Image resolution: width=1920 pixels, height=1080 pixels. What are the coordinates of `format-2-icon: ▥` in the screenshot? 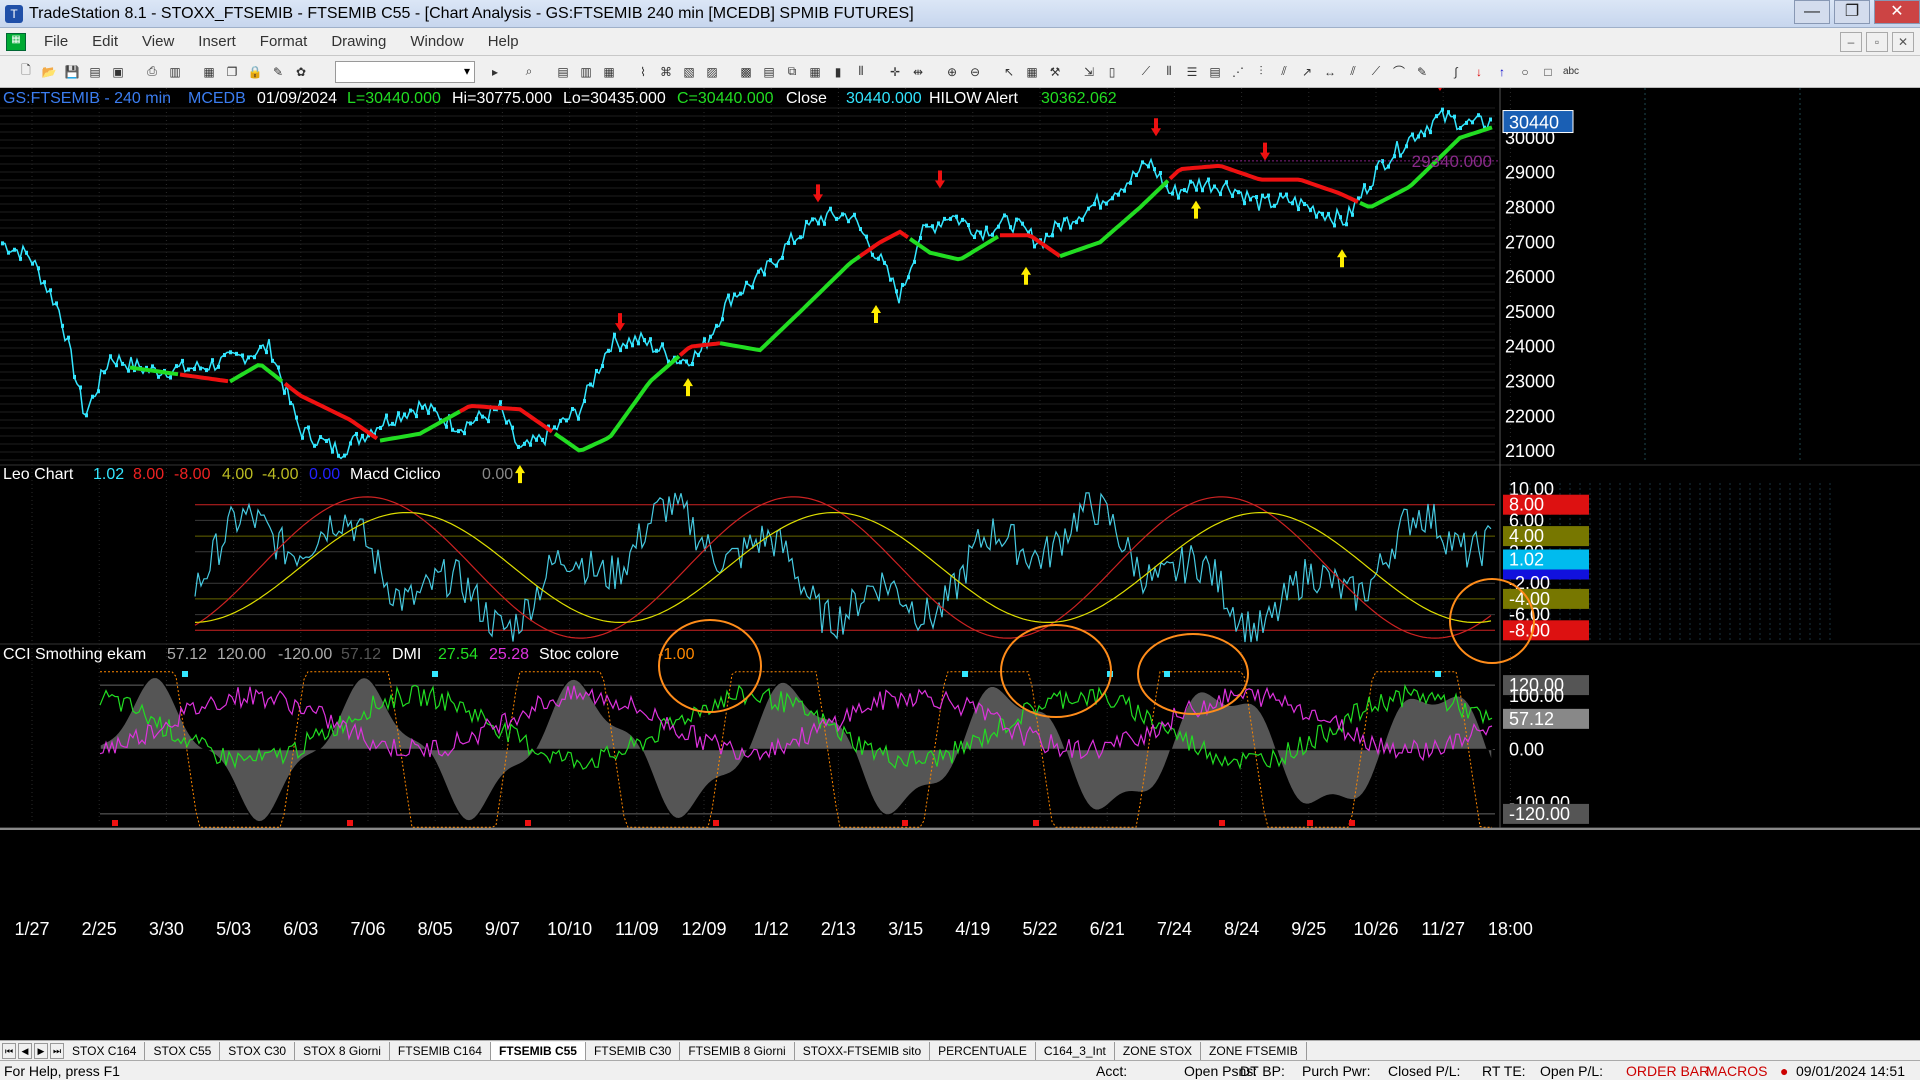 It's located at (586, 72).